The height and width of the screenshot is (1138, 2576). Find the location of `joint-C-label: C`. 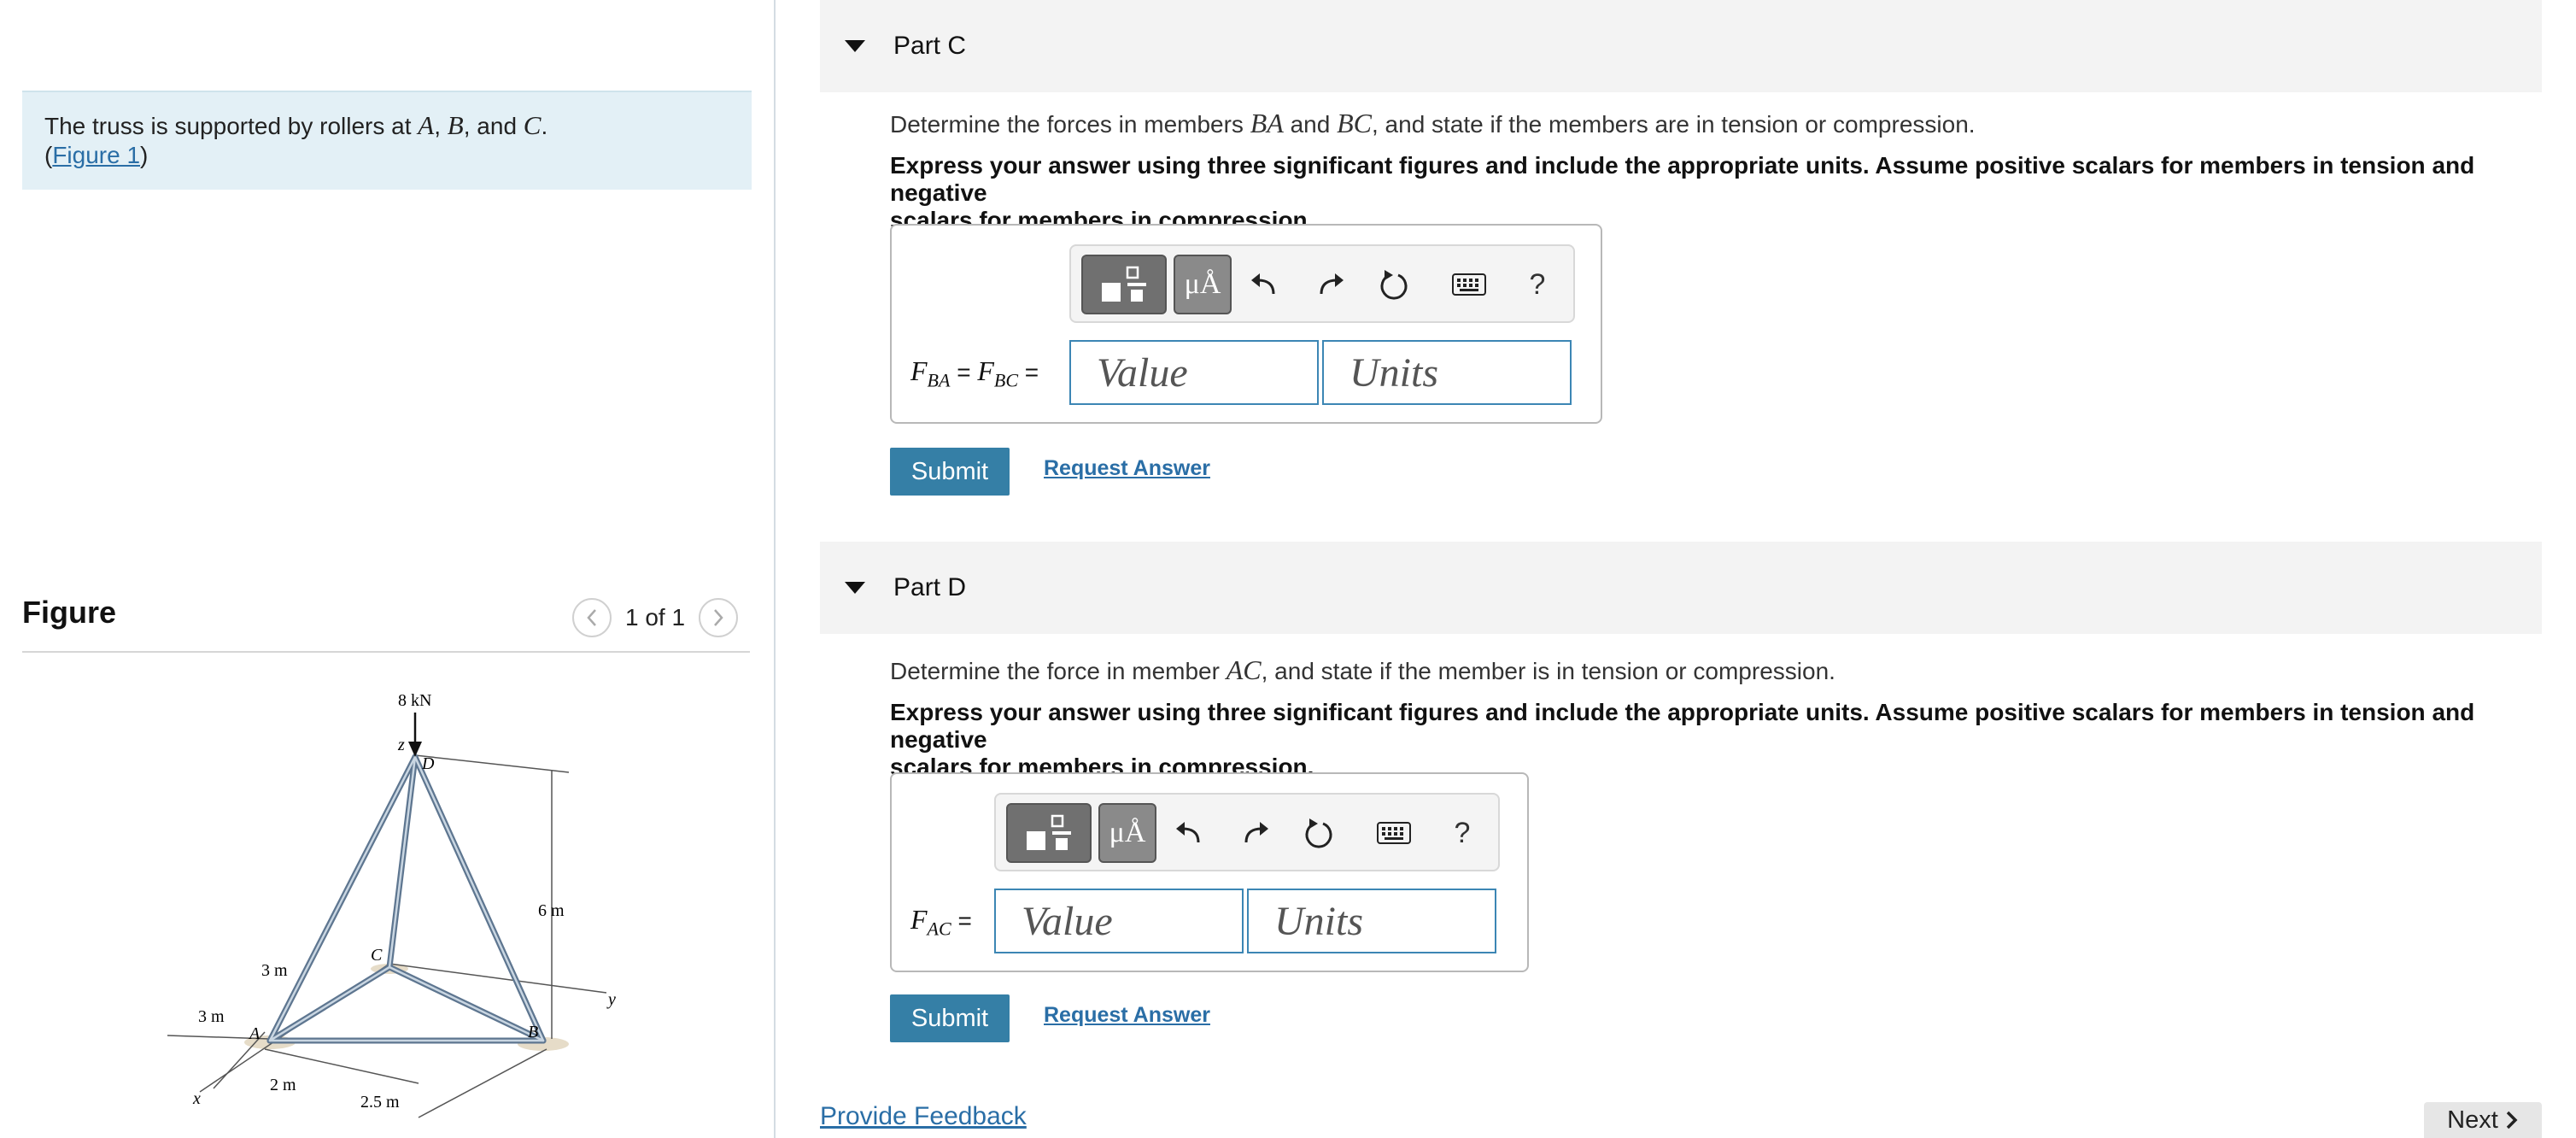

joint-C-label: C is located at coordinates (377, 955).